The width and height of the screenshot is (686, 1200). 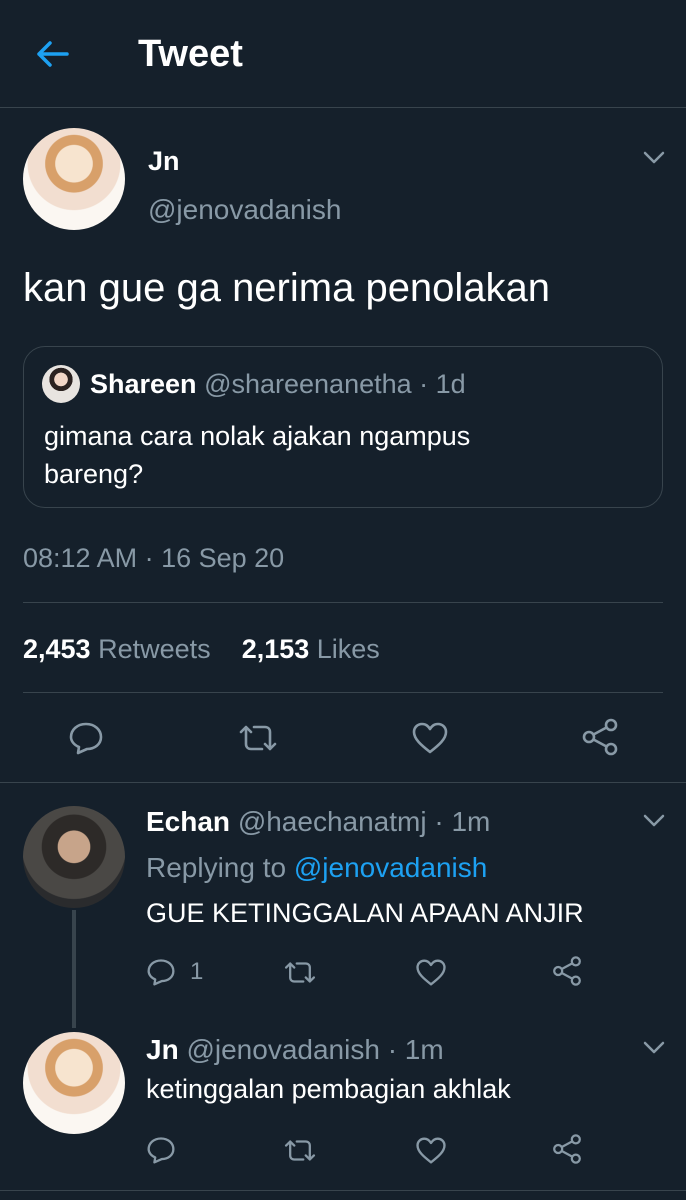 I want to click on tweet-text: kan gue ga nerima penolakan, so click(x=287, y=288).